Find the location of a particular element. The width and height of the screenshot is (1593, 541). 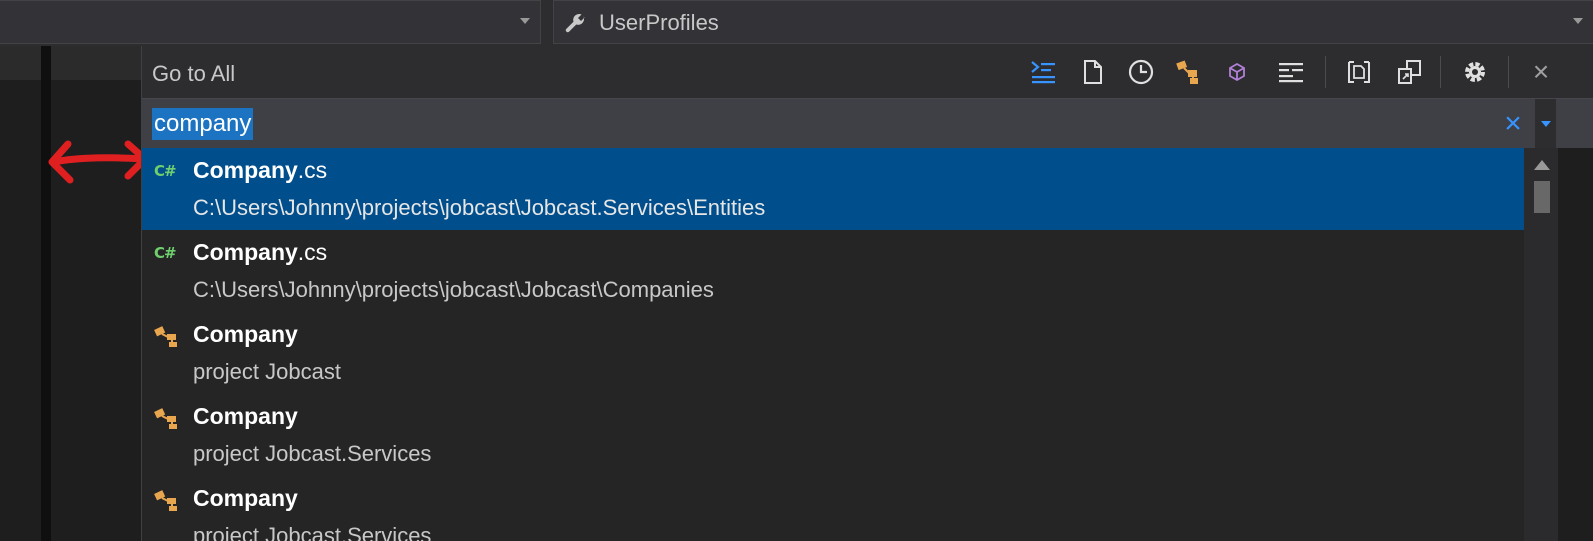

panel-title: Go to All is located at coordinates (194, 73).